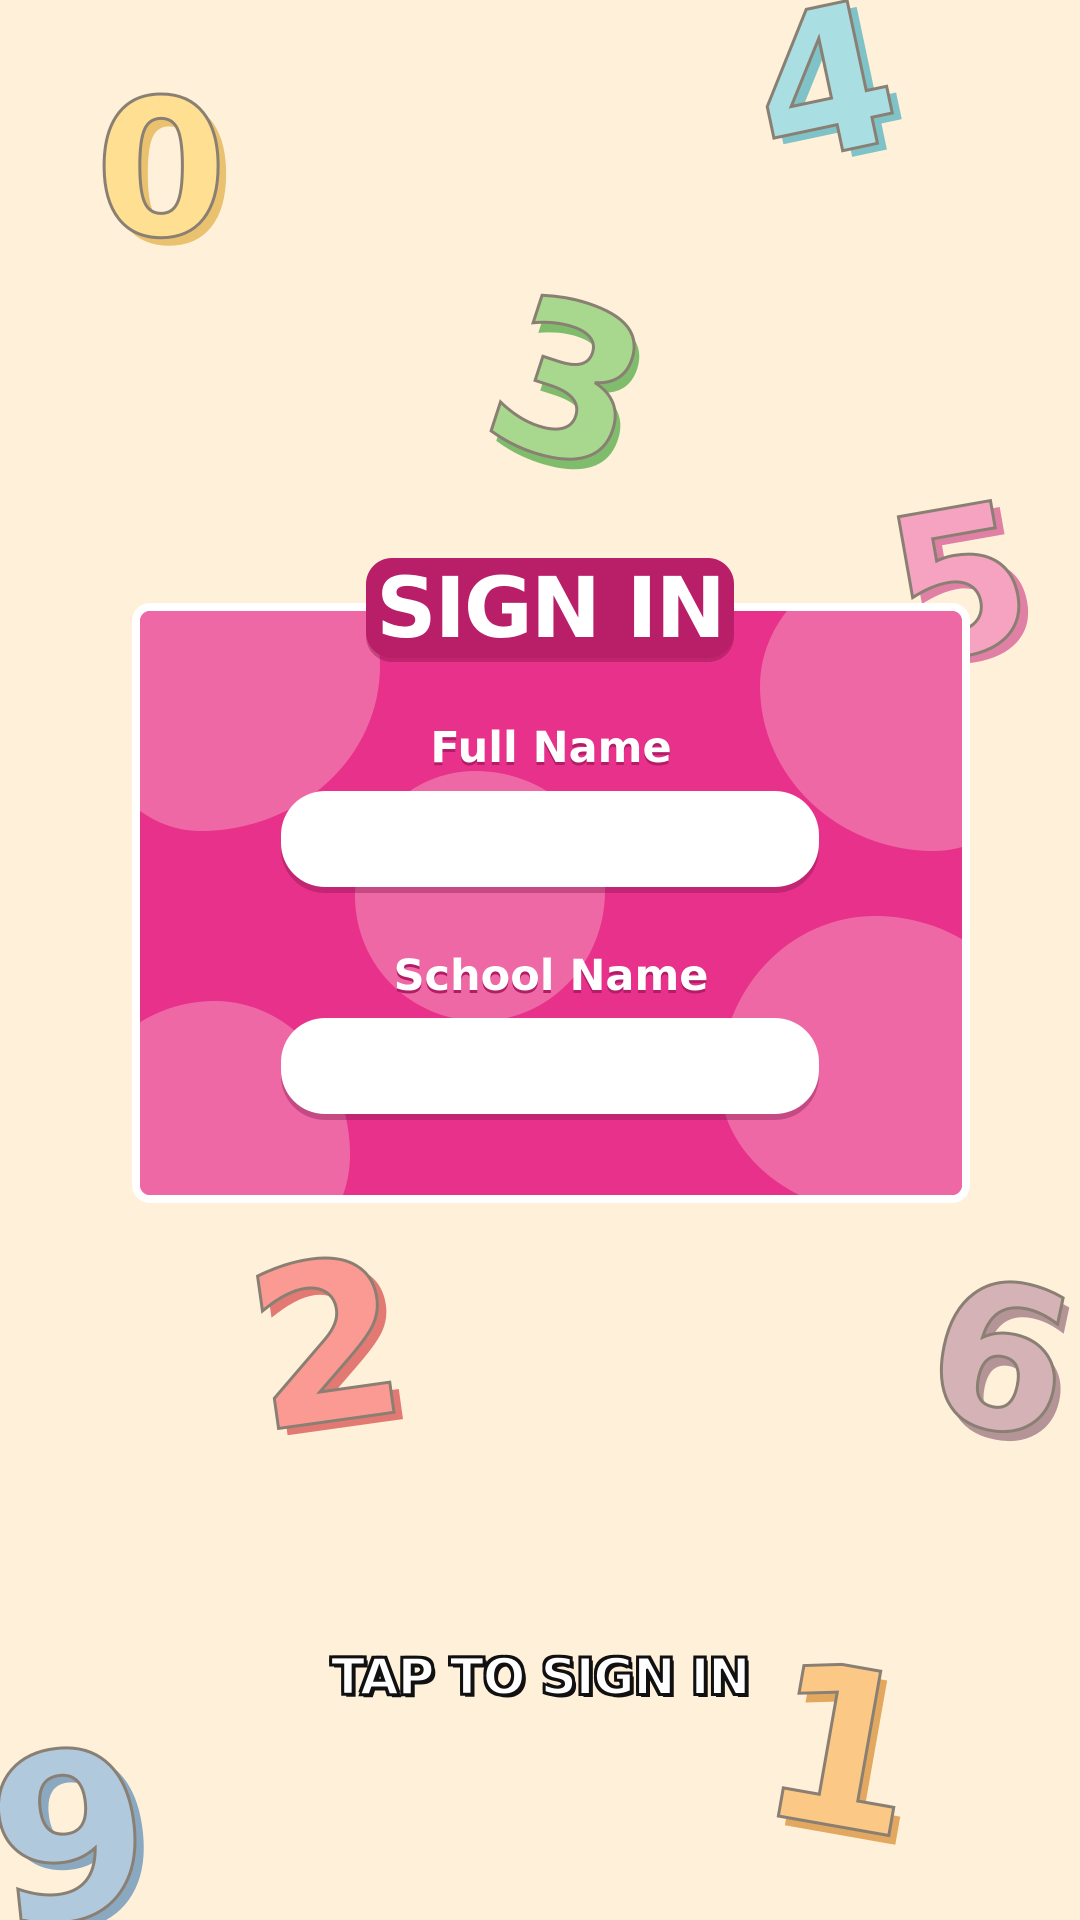 The width and height of the screenshot is (1080, 1920). What do you see at coordinates (326, 1345) in the screenshot?
I see `digit-2-decoration: 2` at bounding box center [326, 1345].